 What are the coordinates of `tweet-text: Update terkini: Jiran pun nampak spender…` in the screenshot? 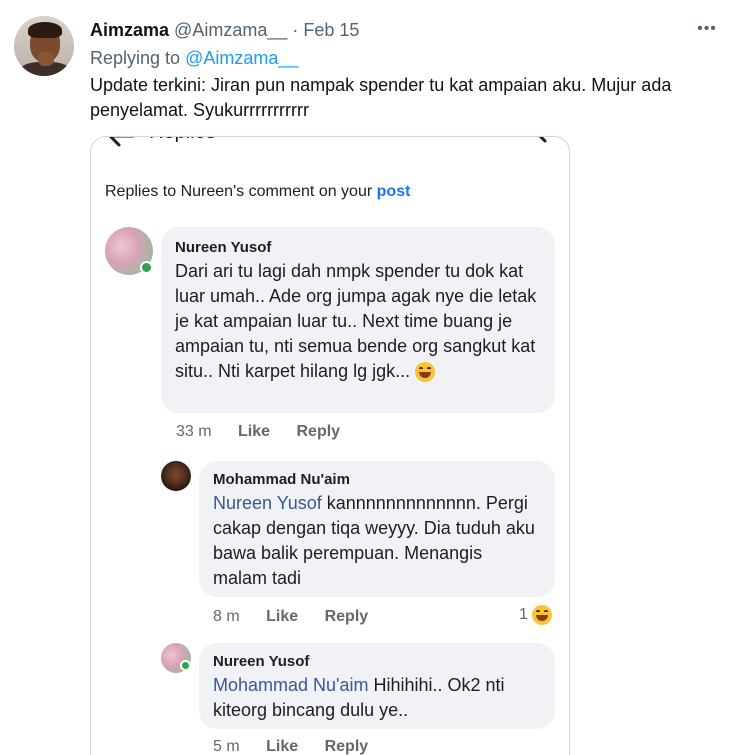 It's located at (381, 97).